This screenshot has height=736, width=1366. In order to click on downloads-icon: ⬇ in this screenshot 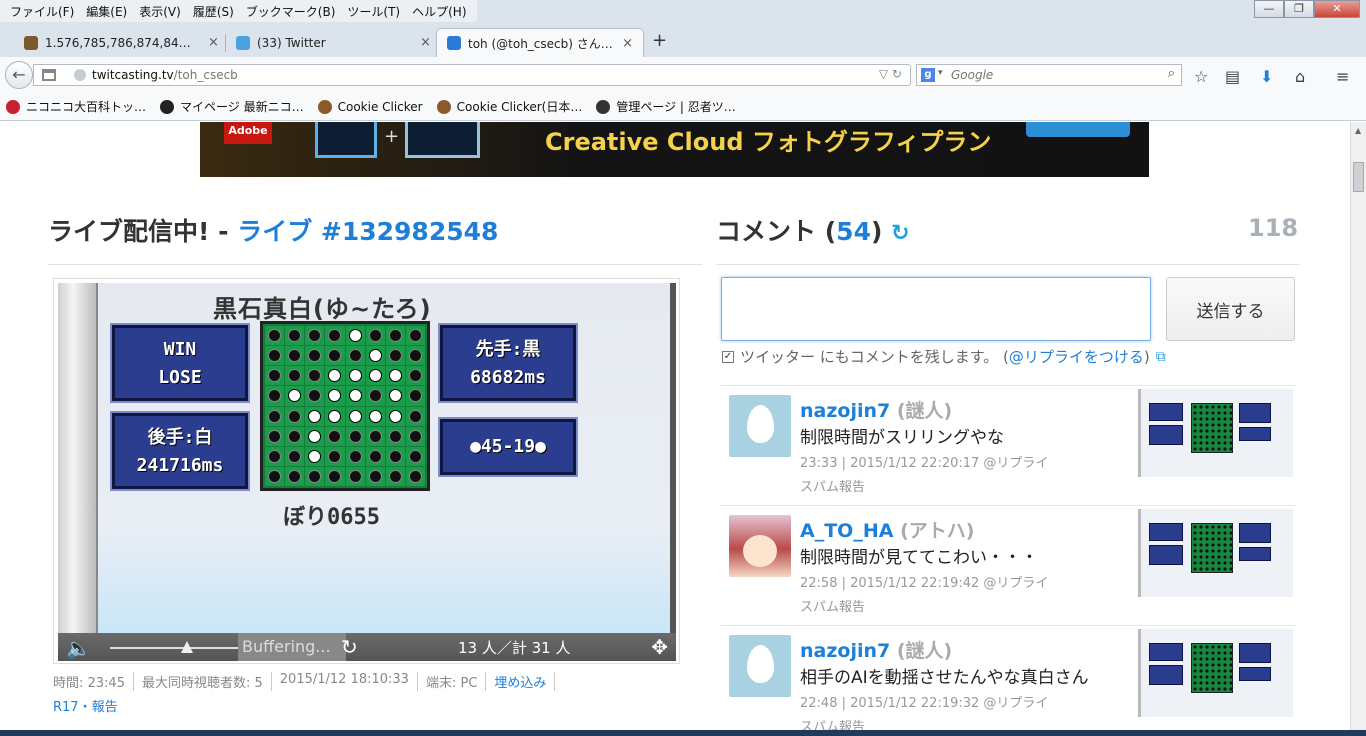, I will do `click(1266, 76)`.